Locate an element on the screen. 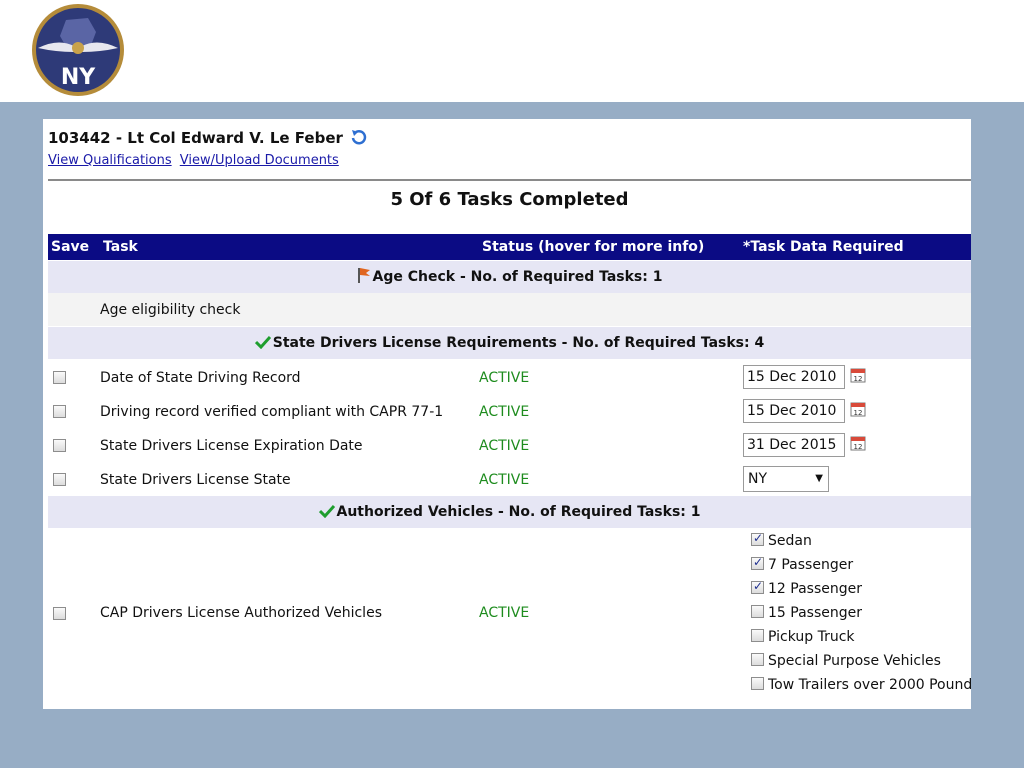  vehicle-label: Special Purpose Vehicles is located at coordinates (854, 661).